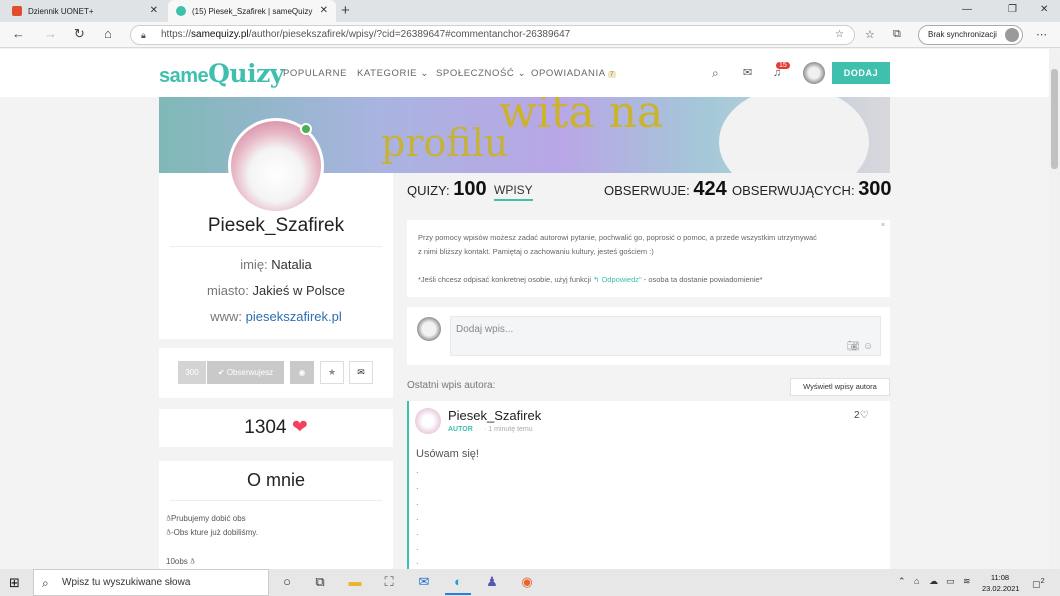 This screenshot has height=596, width=1060. What do you see at coordinates (1054, 119) in the screenshot?
I see `scrollbar-thumb` at bounding box center [1054, 119].